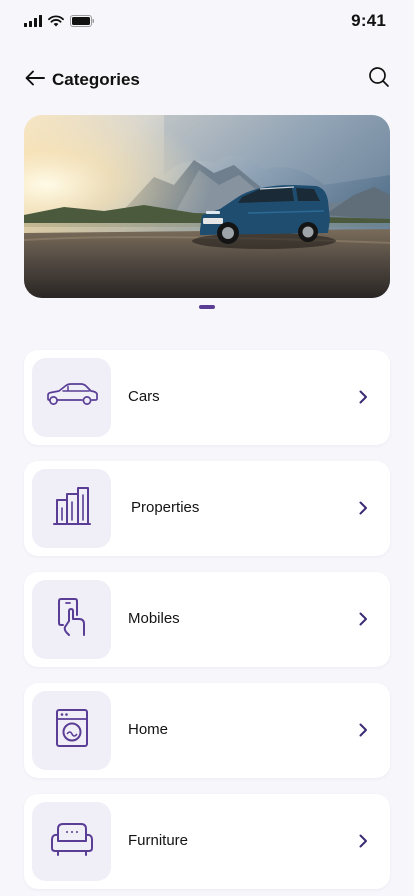 The height and width of the screenshot is (896, 414). What do you see at coordinates (207, 730) in the screenshot?
I see `category-item-home: Home` at bounding box center [207, 730].